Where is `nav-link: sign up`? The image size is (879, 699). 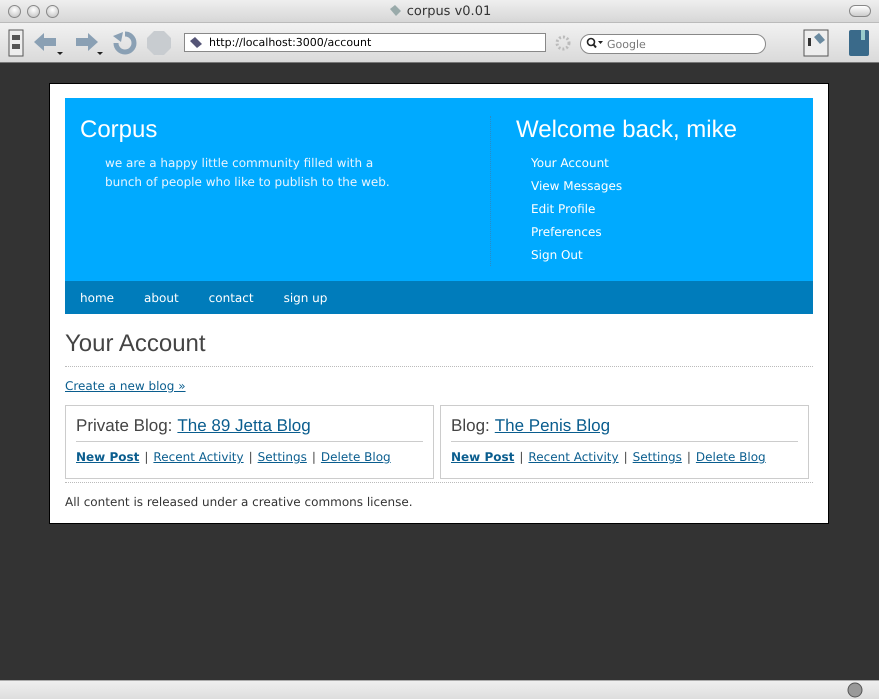
nav-link: sign up is located at coordinates (306, 297).